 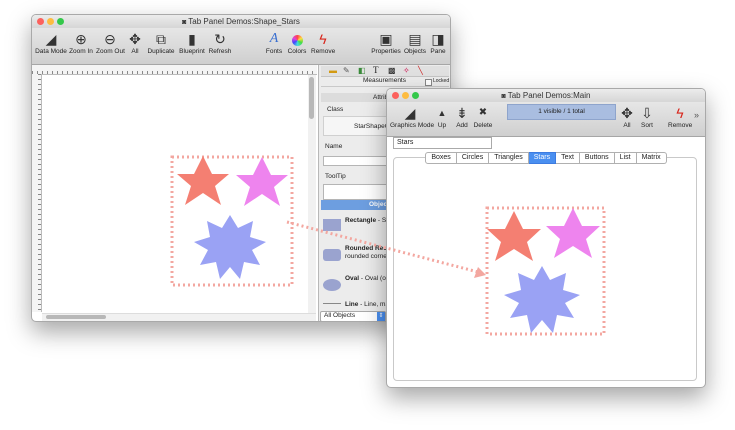 What do you see at coordinates (192, 39) in the screenshot?
I see `blueprint-icon: ▮` at bounding box center [192, 39].